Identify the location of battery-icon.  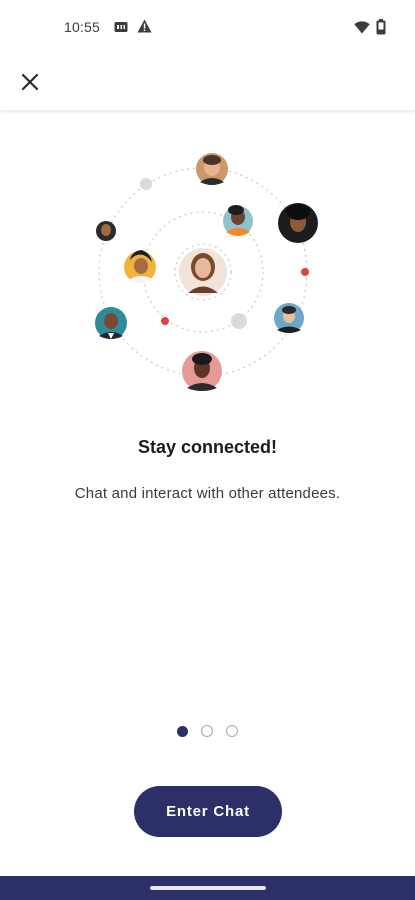
(381, 29).